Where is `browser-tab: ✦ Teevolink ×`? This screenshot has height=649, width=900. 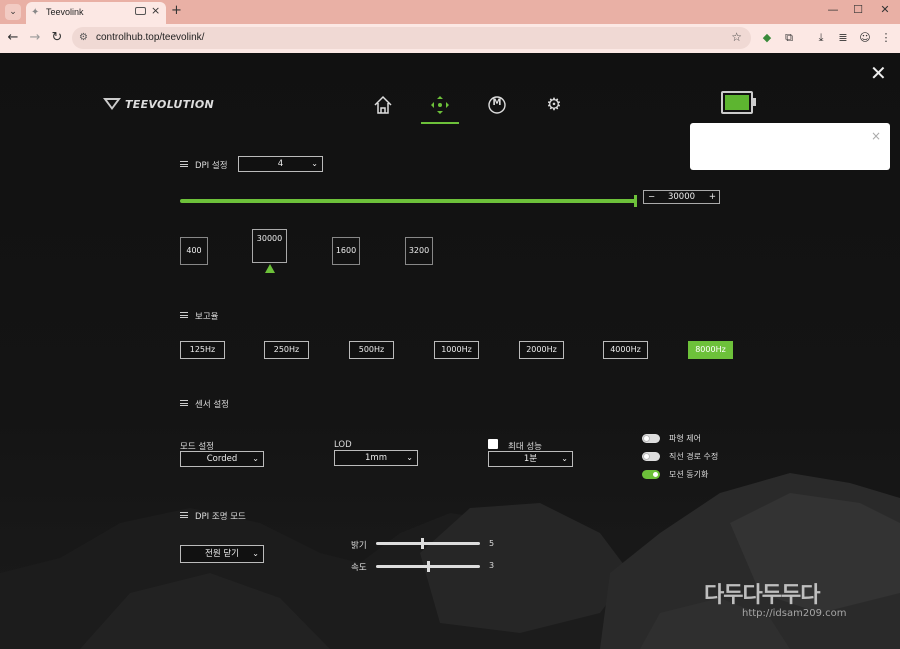 browser-tab: ✦ Teevolink × is located at coordinates (96, 13).